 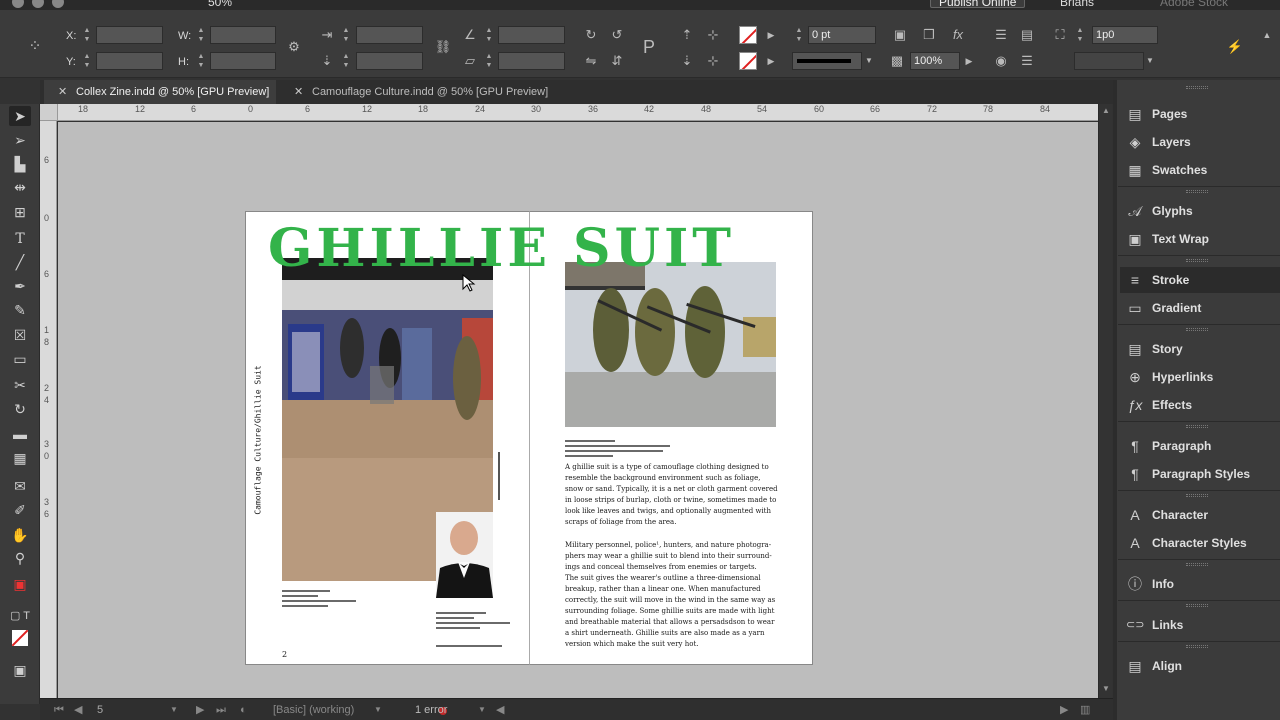 What do you see at coordinates (201, 35) in the screenshot?
I see `w-stepper: ▲ ▼` at bounding box center [201, 35].